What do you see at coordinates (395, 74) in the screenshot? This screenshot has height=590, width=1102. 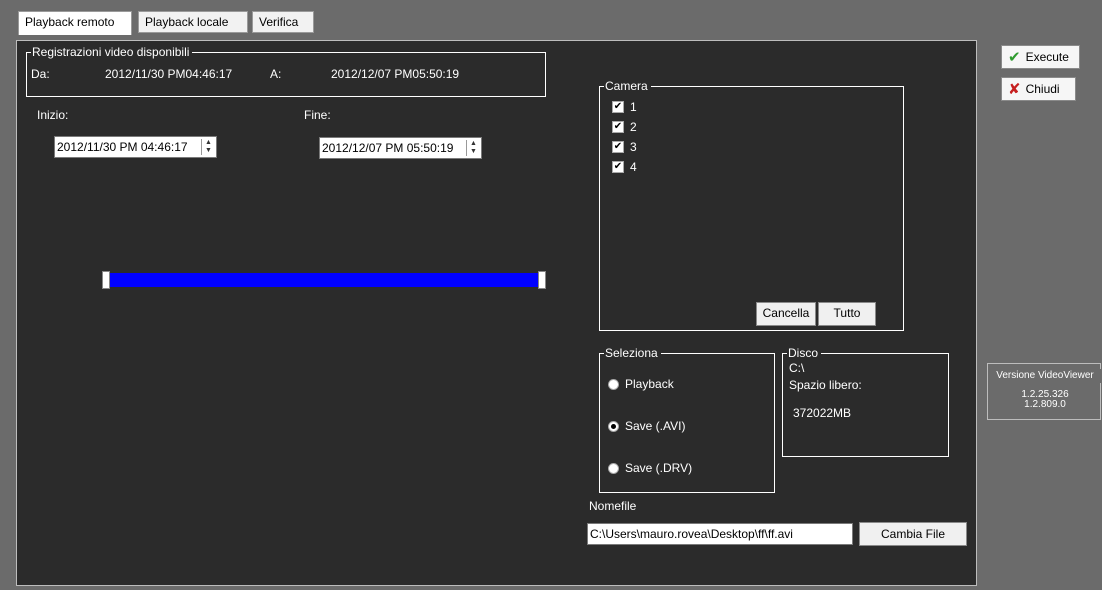 I see `to-value: 2012/12/07 PM05:50:19` at bounding box center [395, 74].